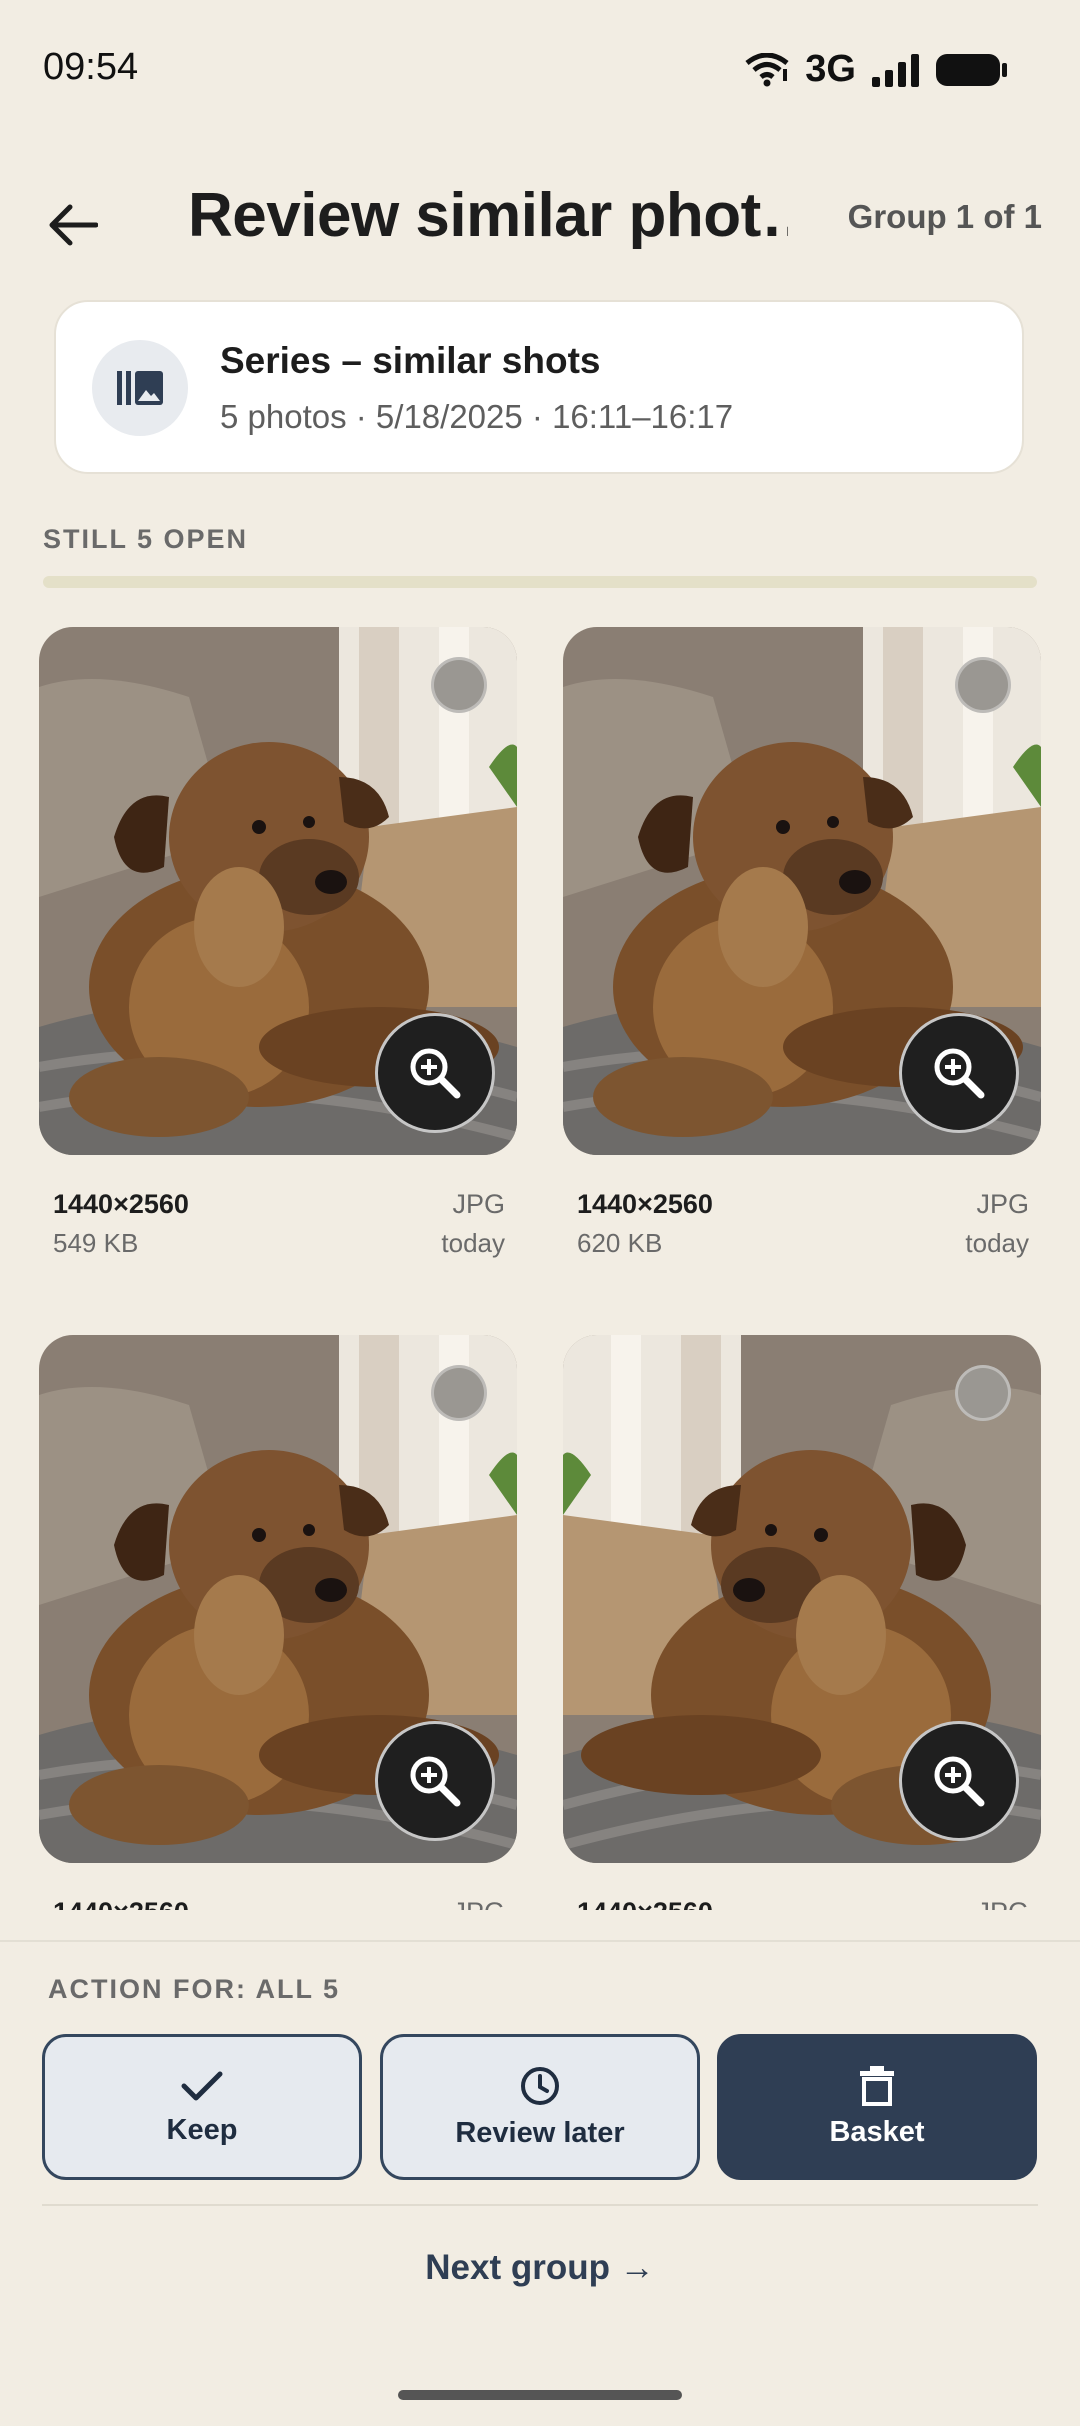 The image size is (1080, 2426). I want to click on network-type: 3G, so click(830, 69).